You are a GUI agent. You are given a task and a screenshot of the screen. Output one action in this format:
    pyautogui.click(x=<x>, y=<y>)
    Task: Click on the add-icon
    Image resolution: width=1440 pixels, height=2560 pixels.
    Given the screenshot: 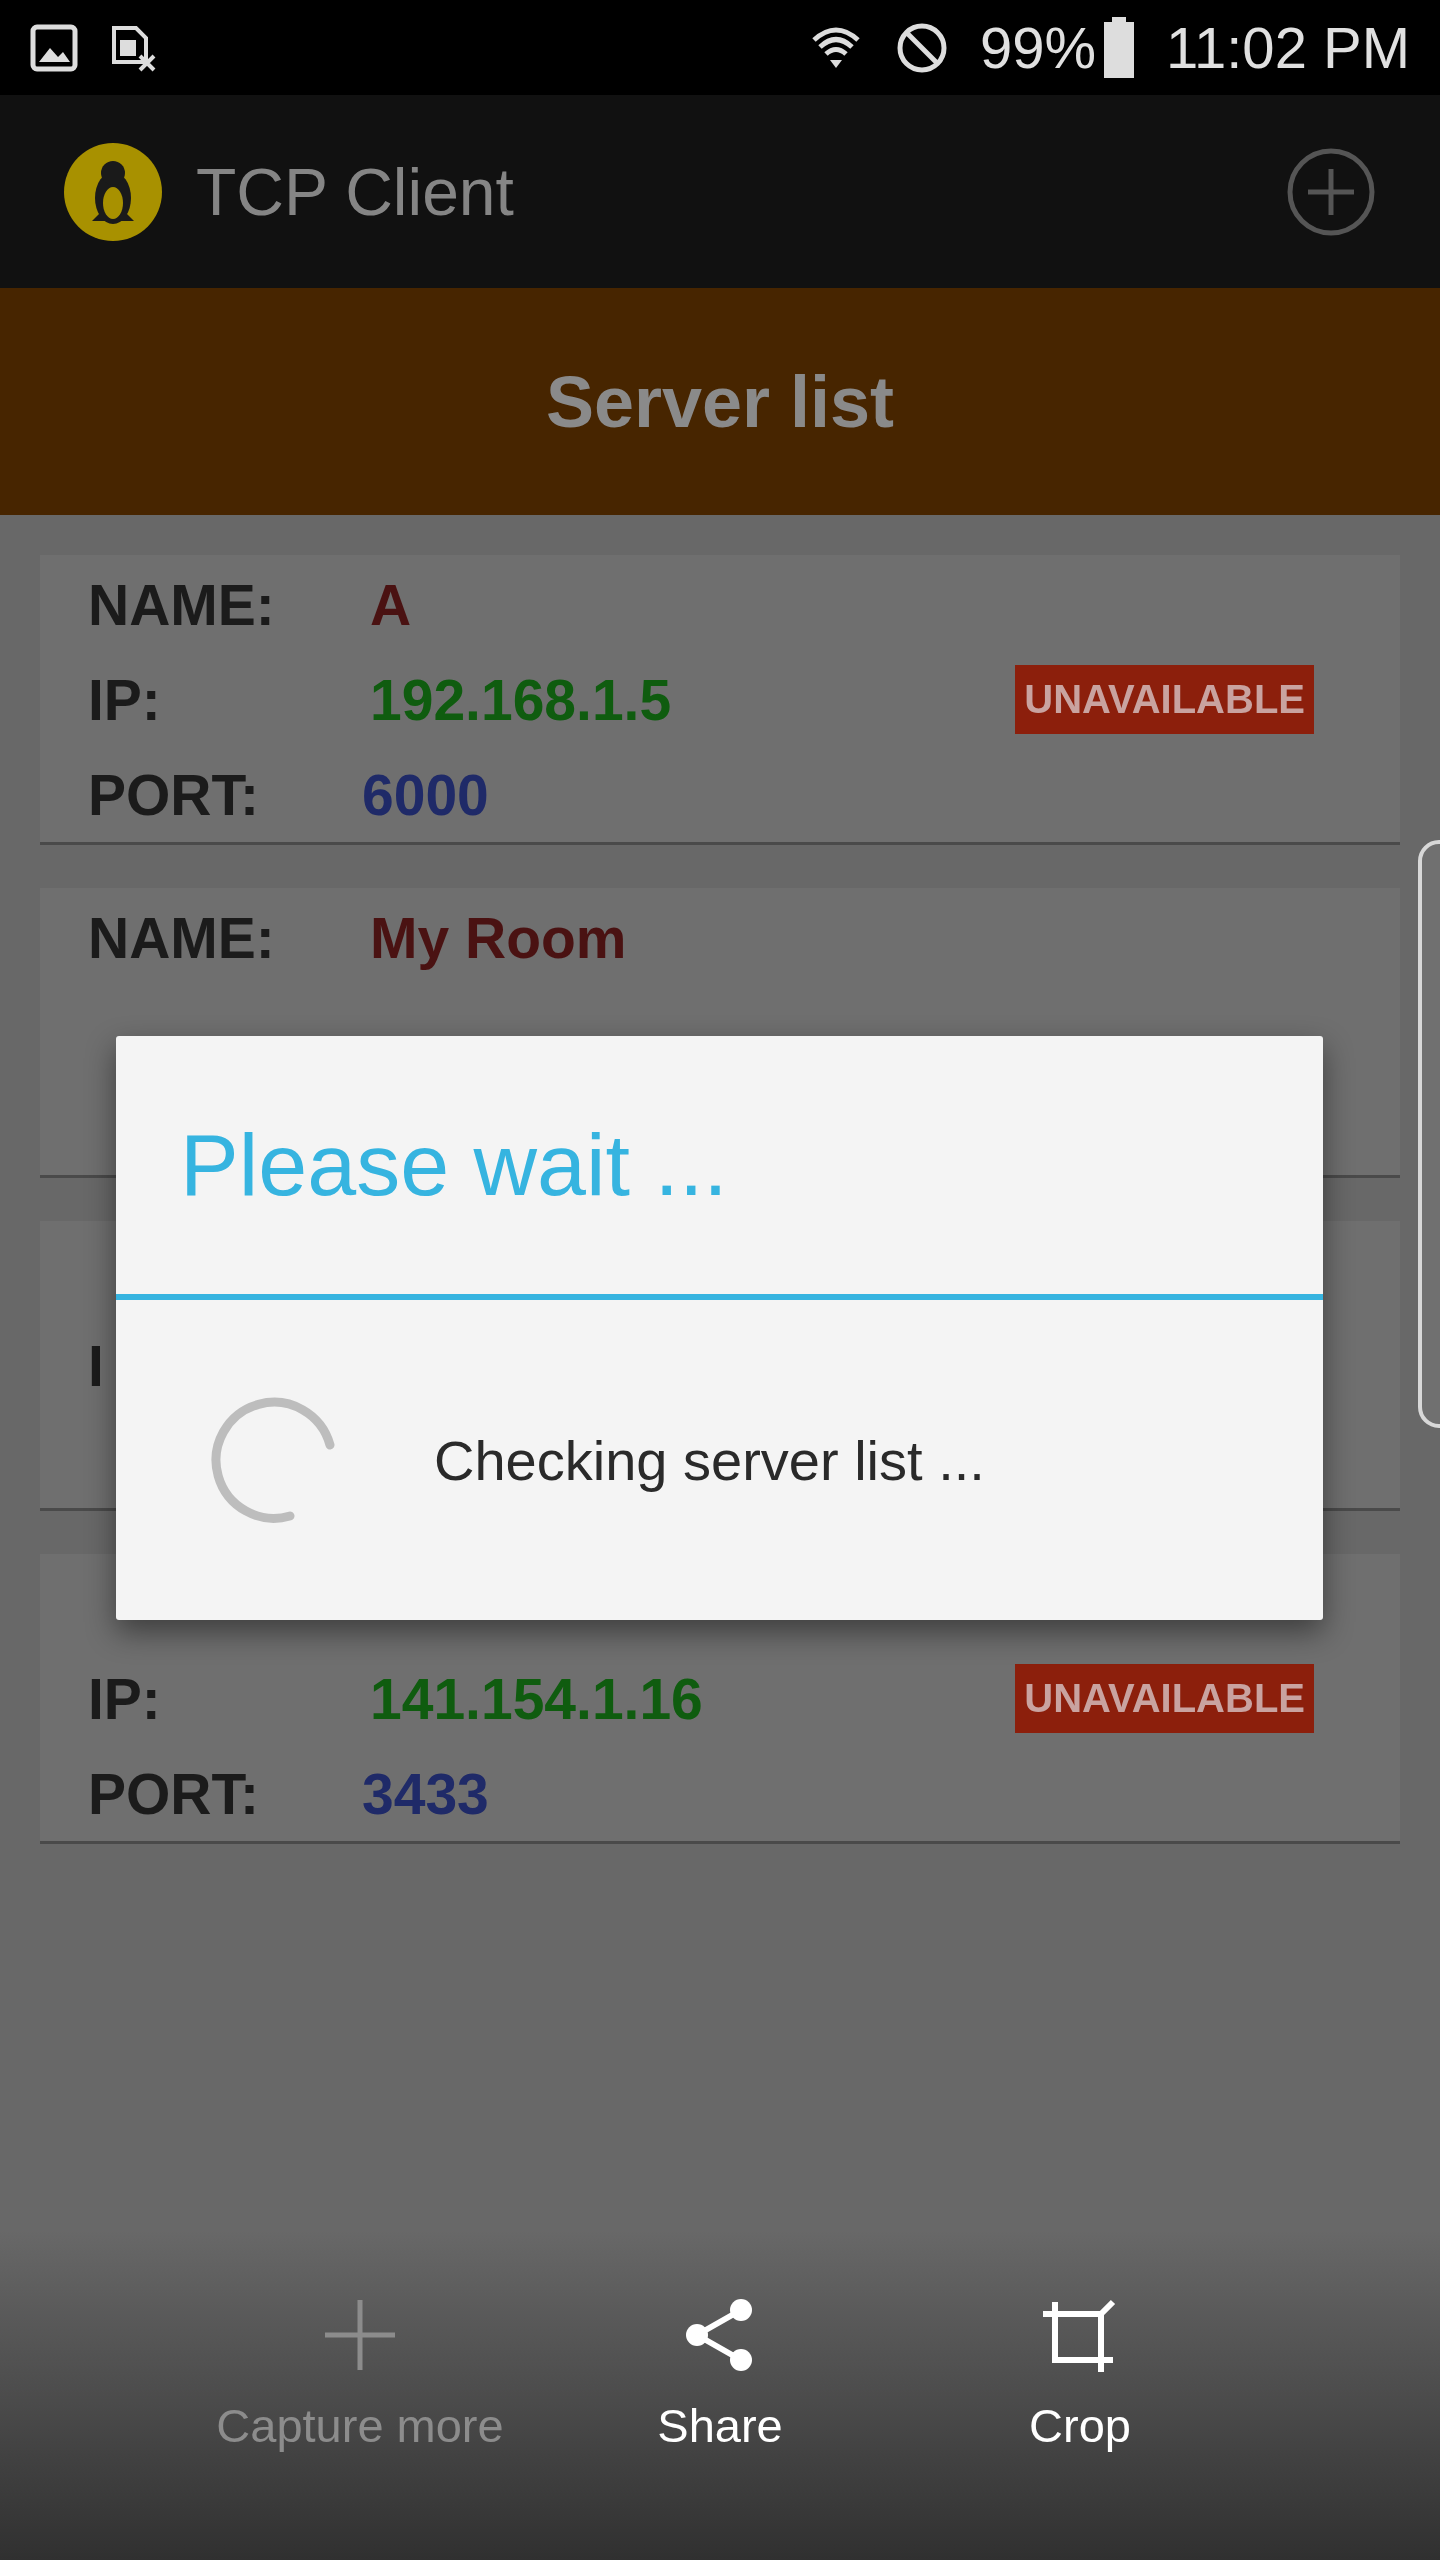 What is the action you would take?
    pyautogui.click(x=1331, y=191)
    